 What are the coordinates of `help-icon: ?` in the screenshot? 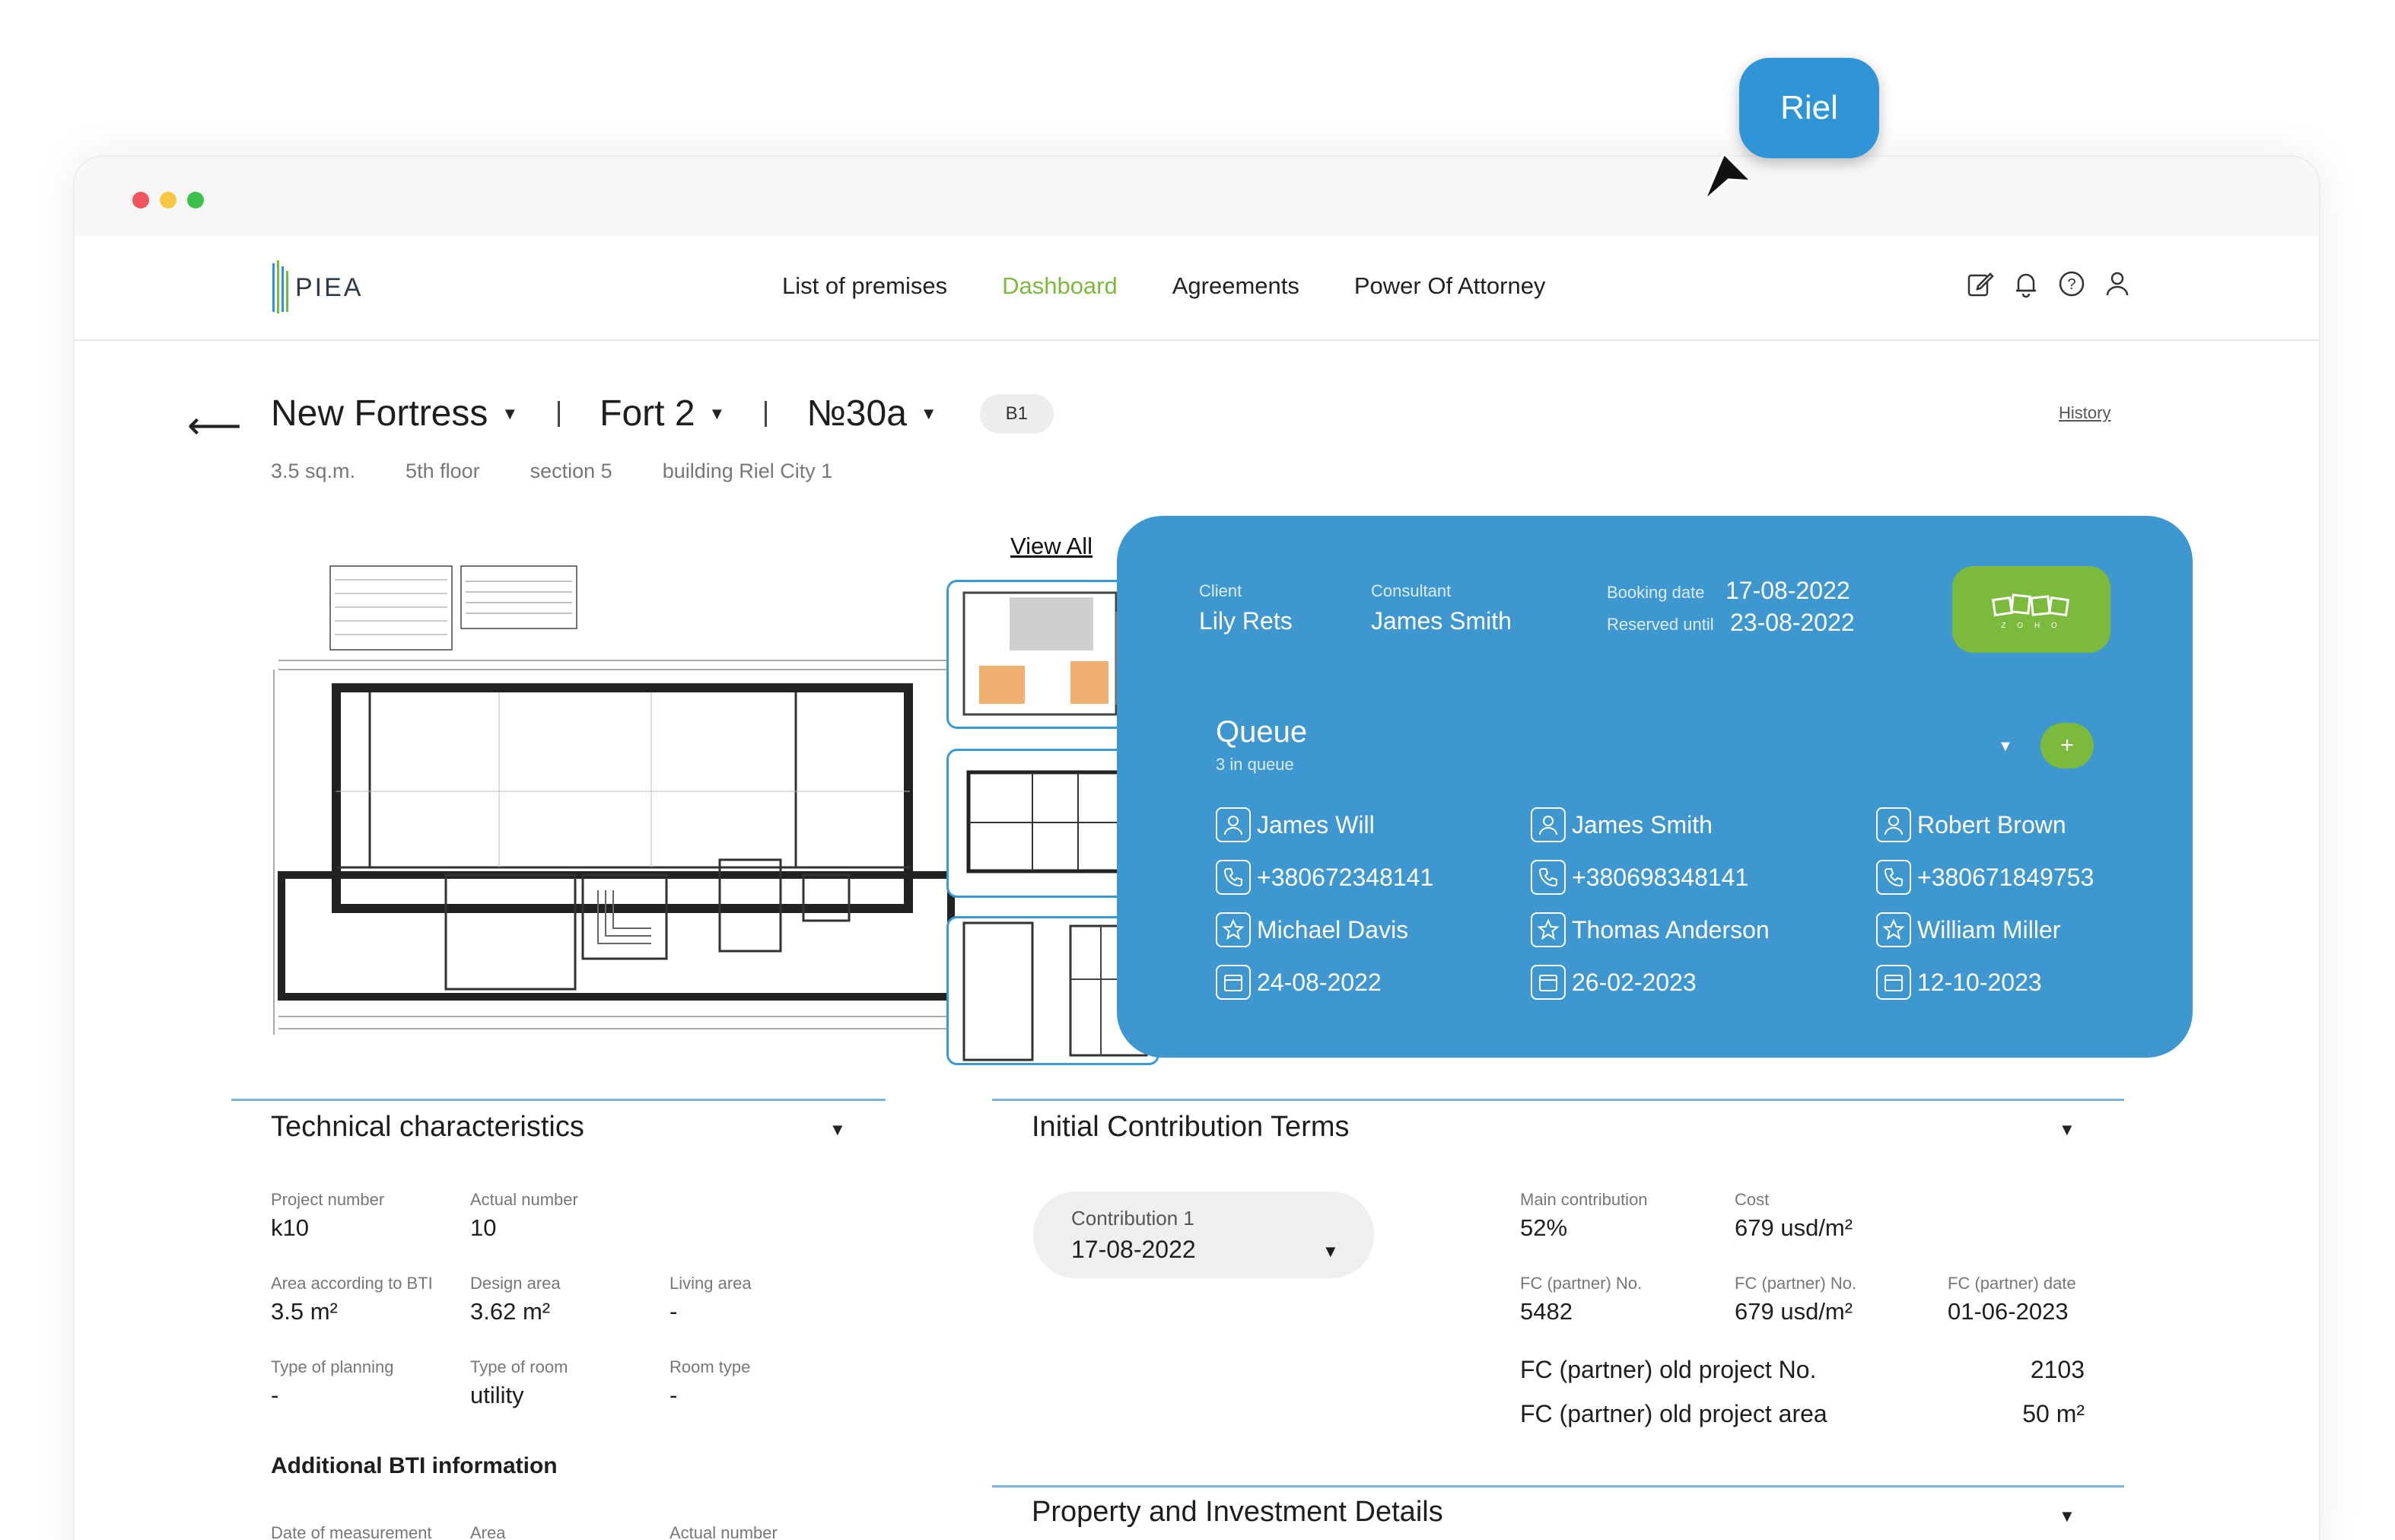 It's located at (2071, 284).